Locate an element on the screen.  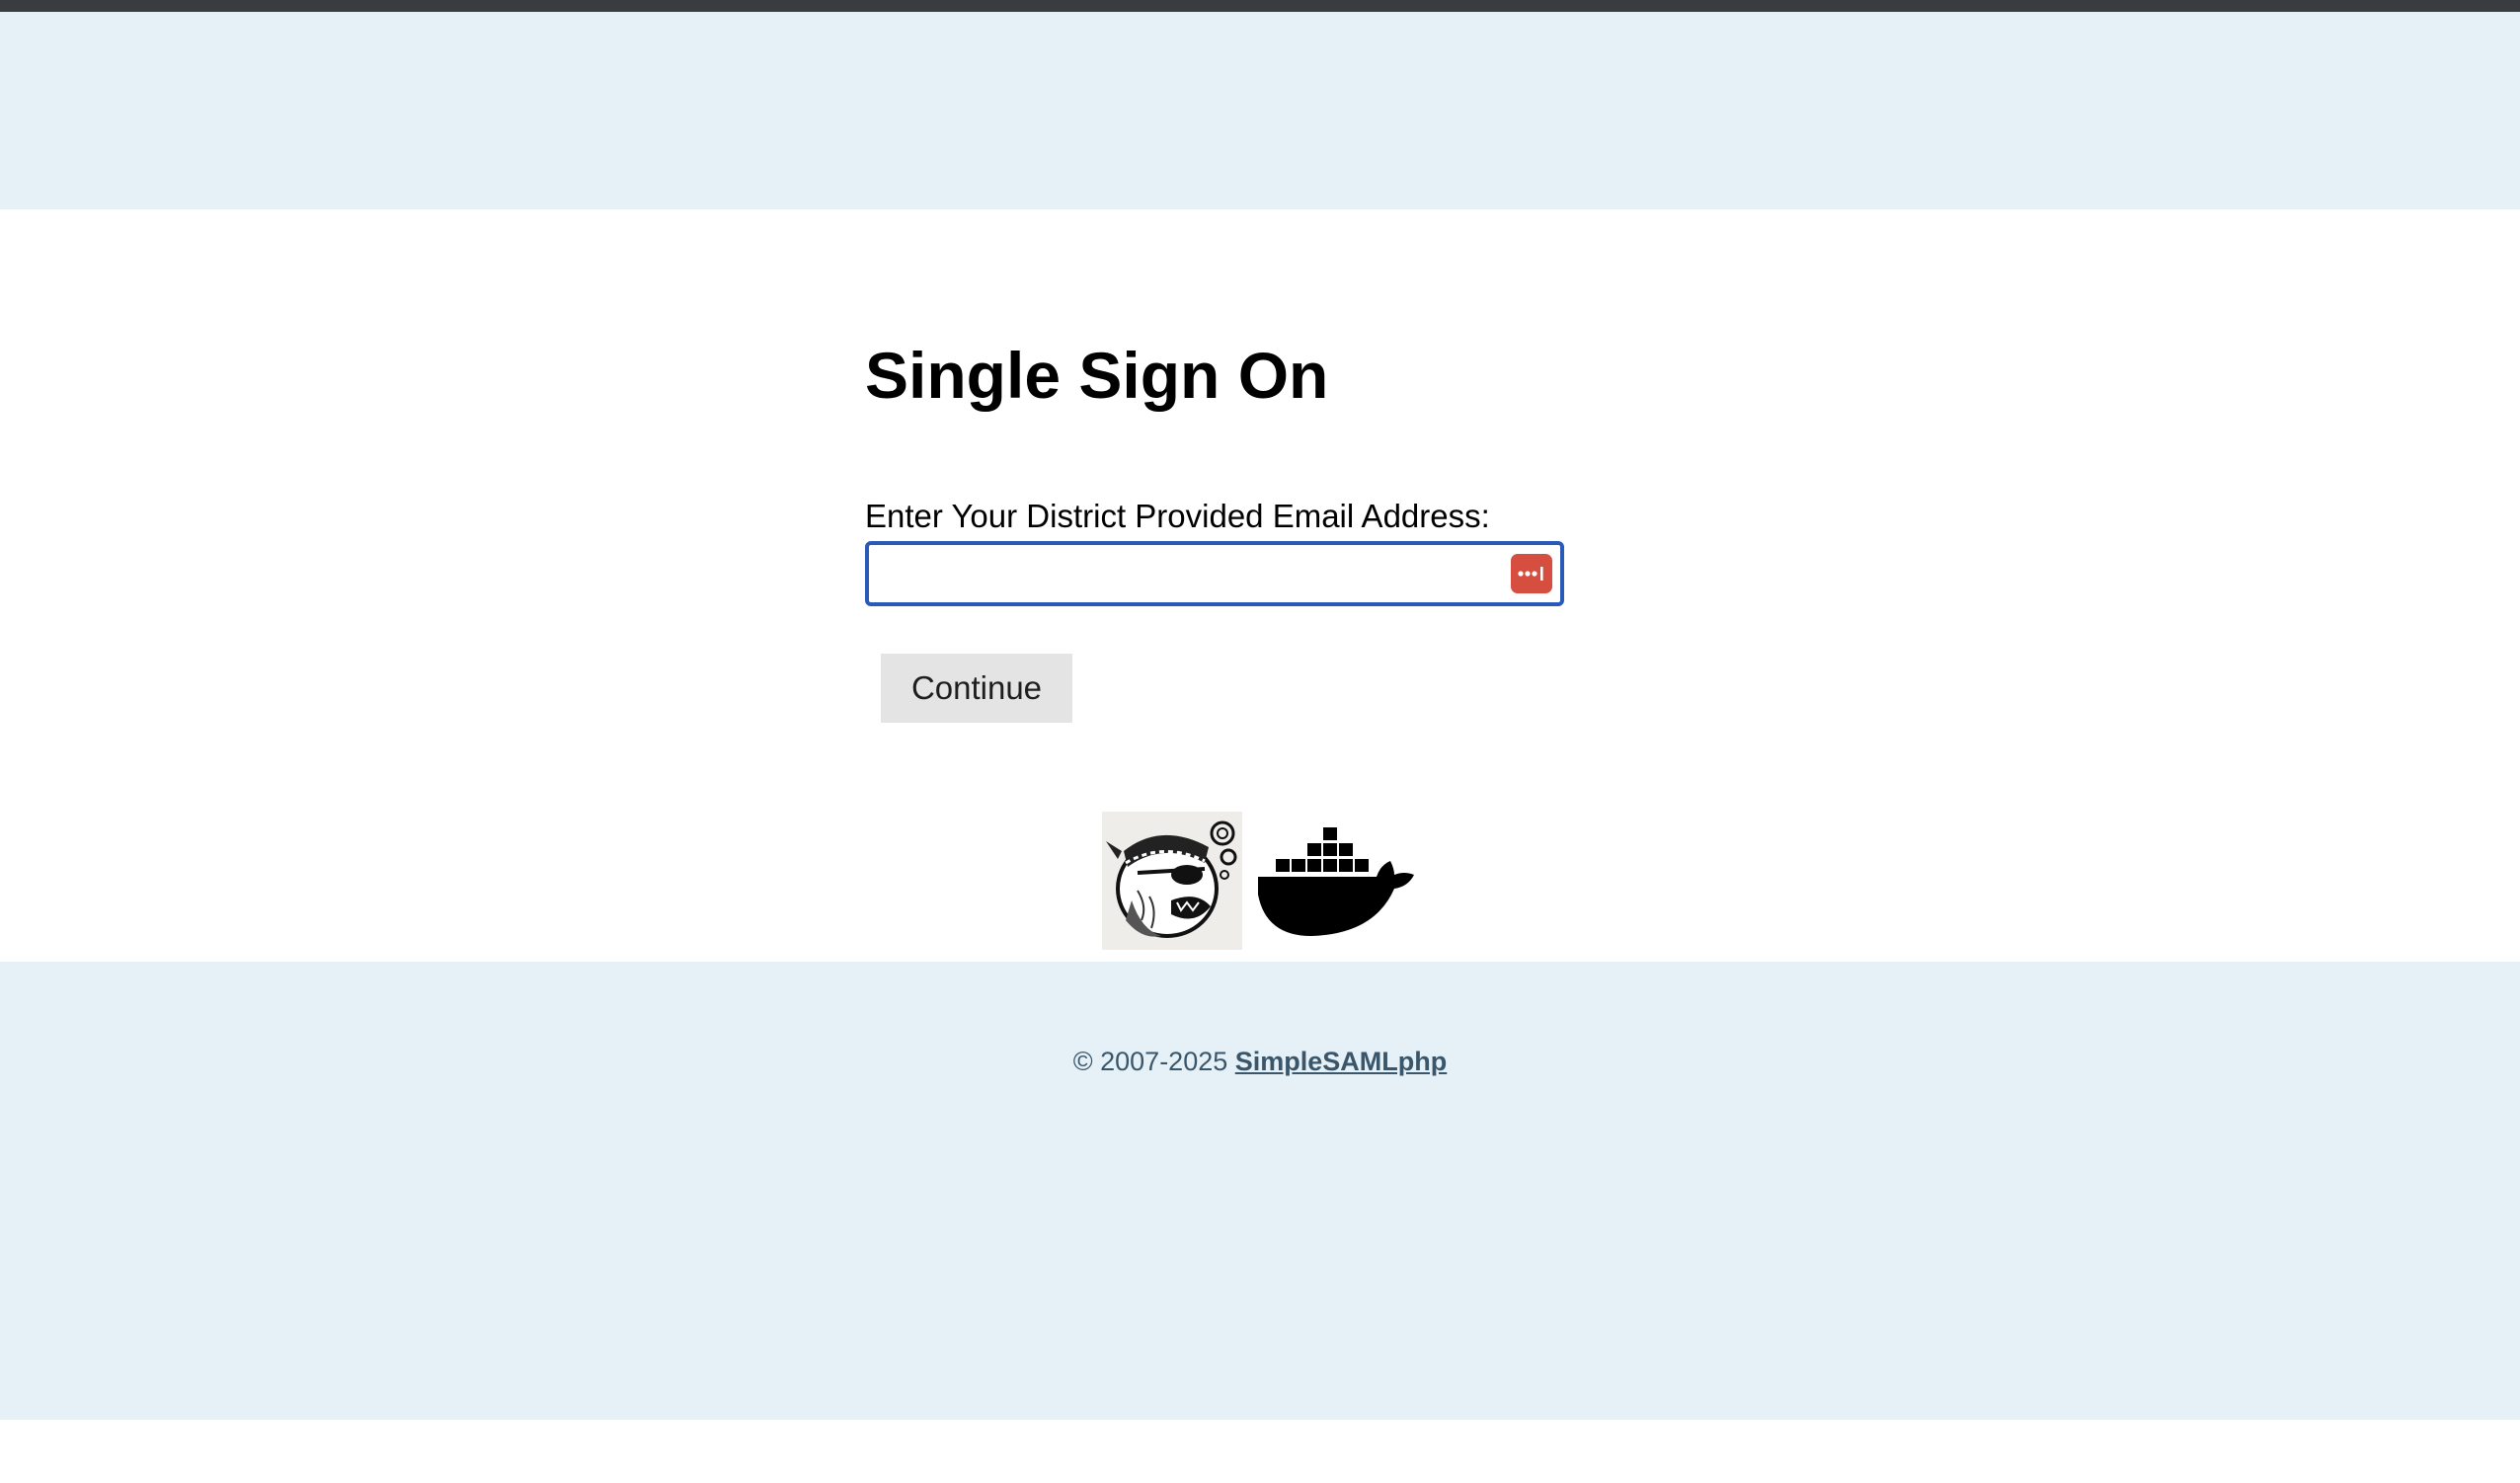
email-field-wrapper is located at coordinates (1214, 574).